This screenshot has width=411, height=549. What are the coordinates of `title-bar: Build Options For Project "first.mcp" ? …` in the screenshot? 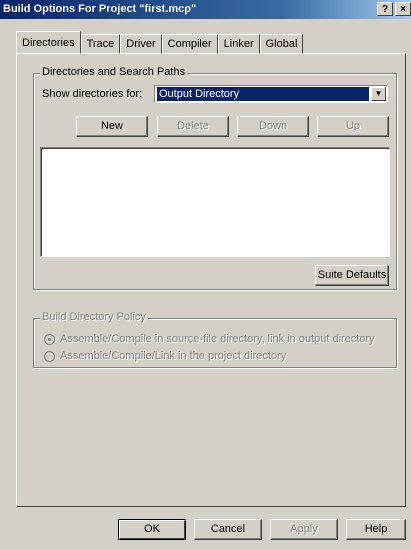 It's located at (205, 9).